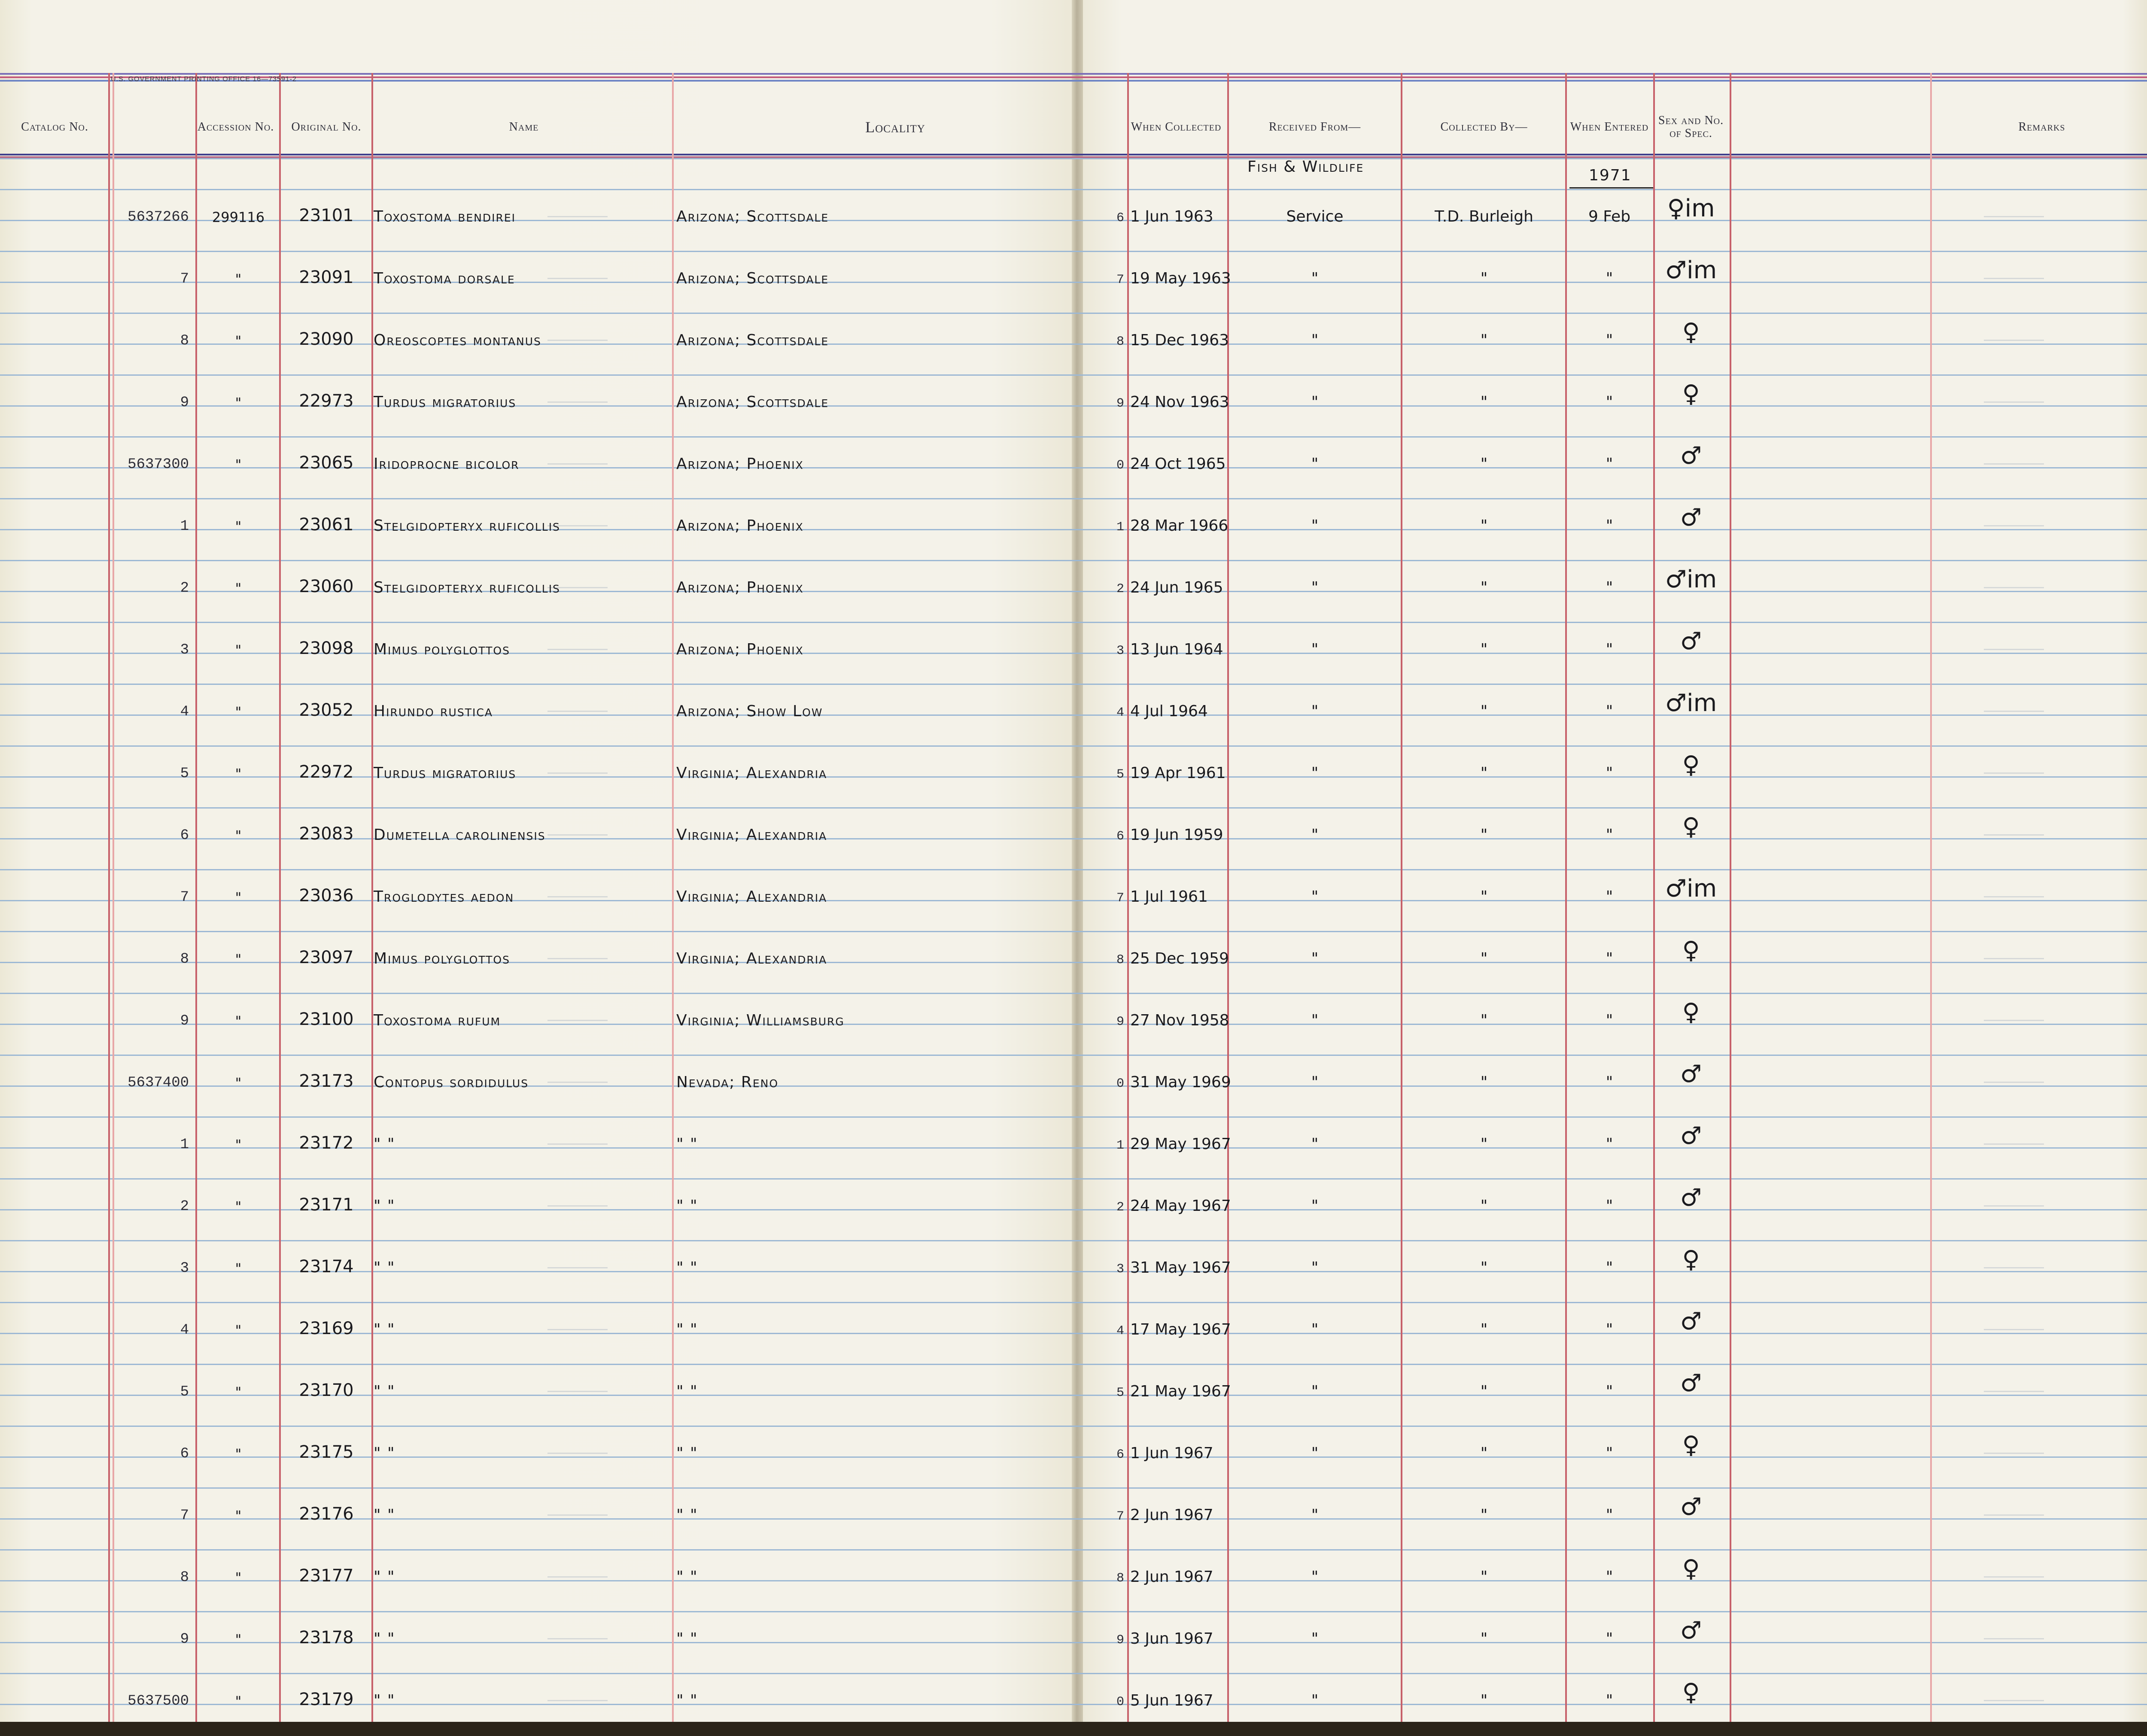  Describe the element at coordinates (158, 1701) in the screenshot. I see `catalog-no: 5637500` at that location.